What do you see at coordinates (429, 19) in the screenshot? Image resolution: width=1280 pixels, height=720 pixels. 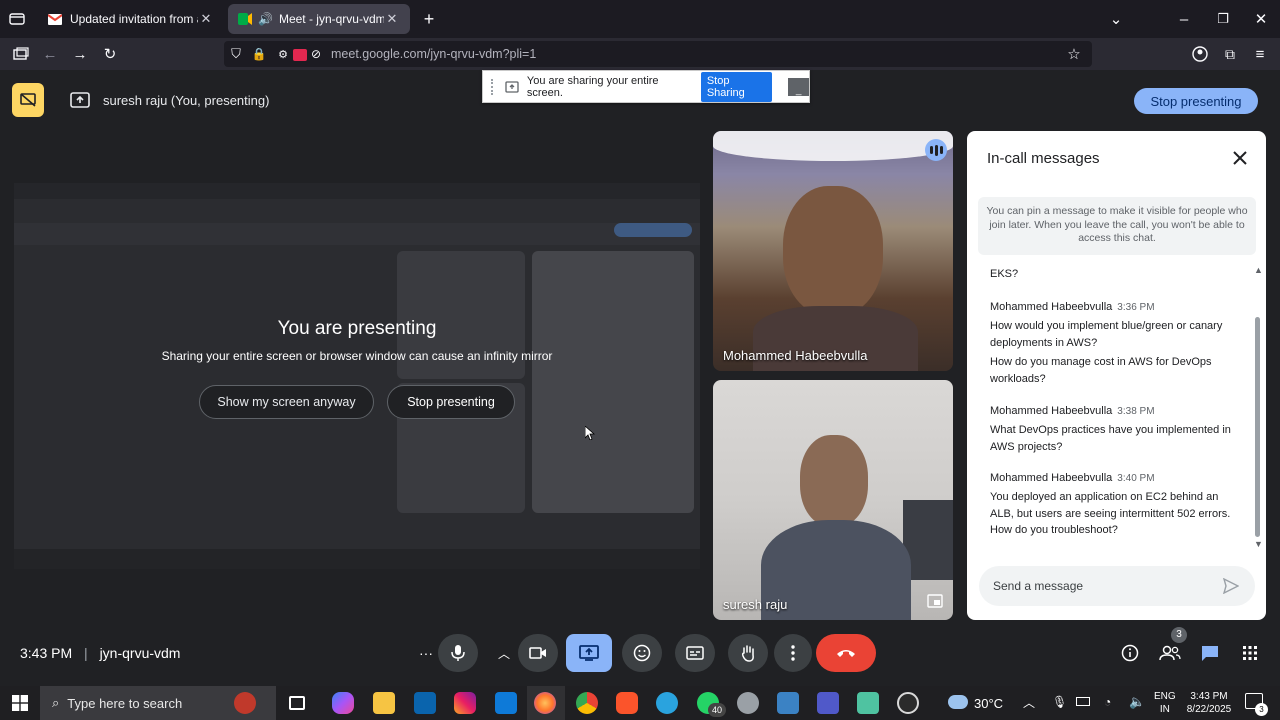 I see `new-tab-icon: +` at bounding box center [429, 19].